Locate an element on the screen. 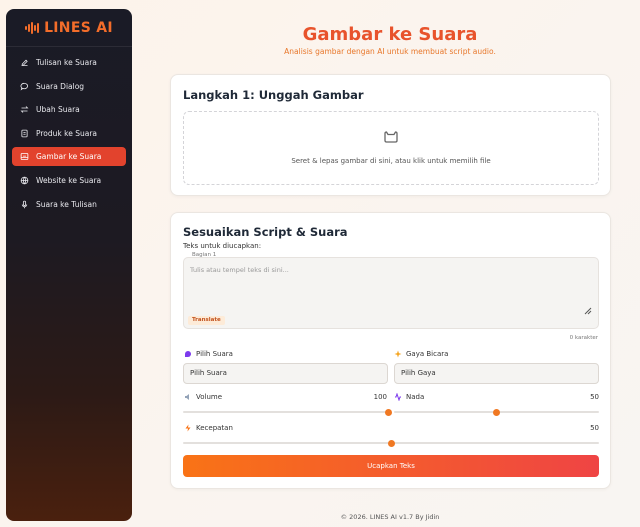 Image resolution: width=640 pixels, height=527 pixels. pitch-slider-thumb is located at coordinates (496, 412).